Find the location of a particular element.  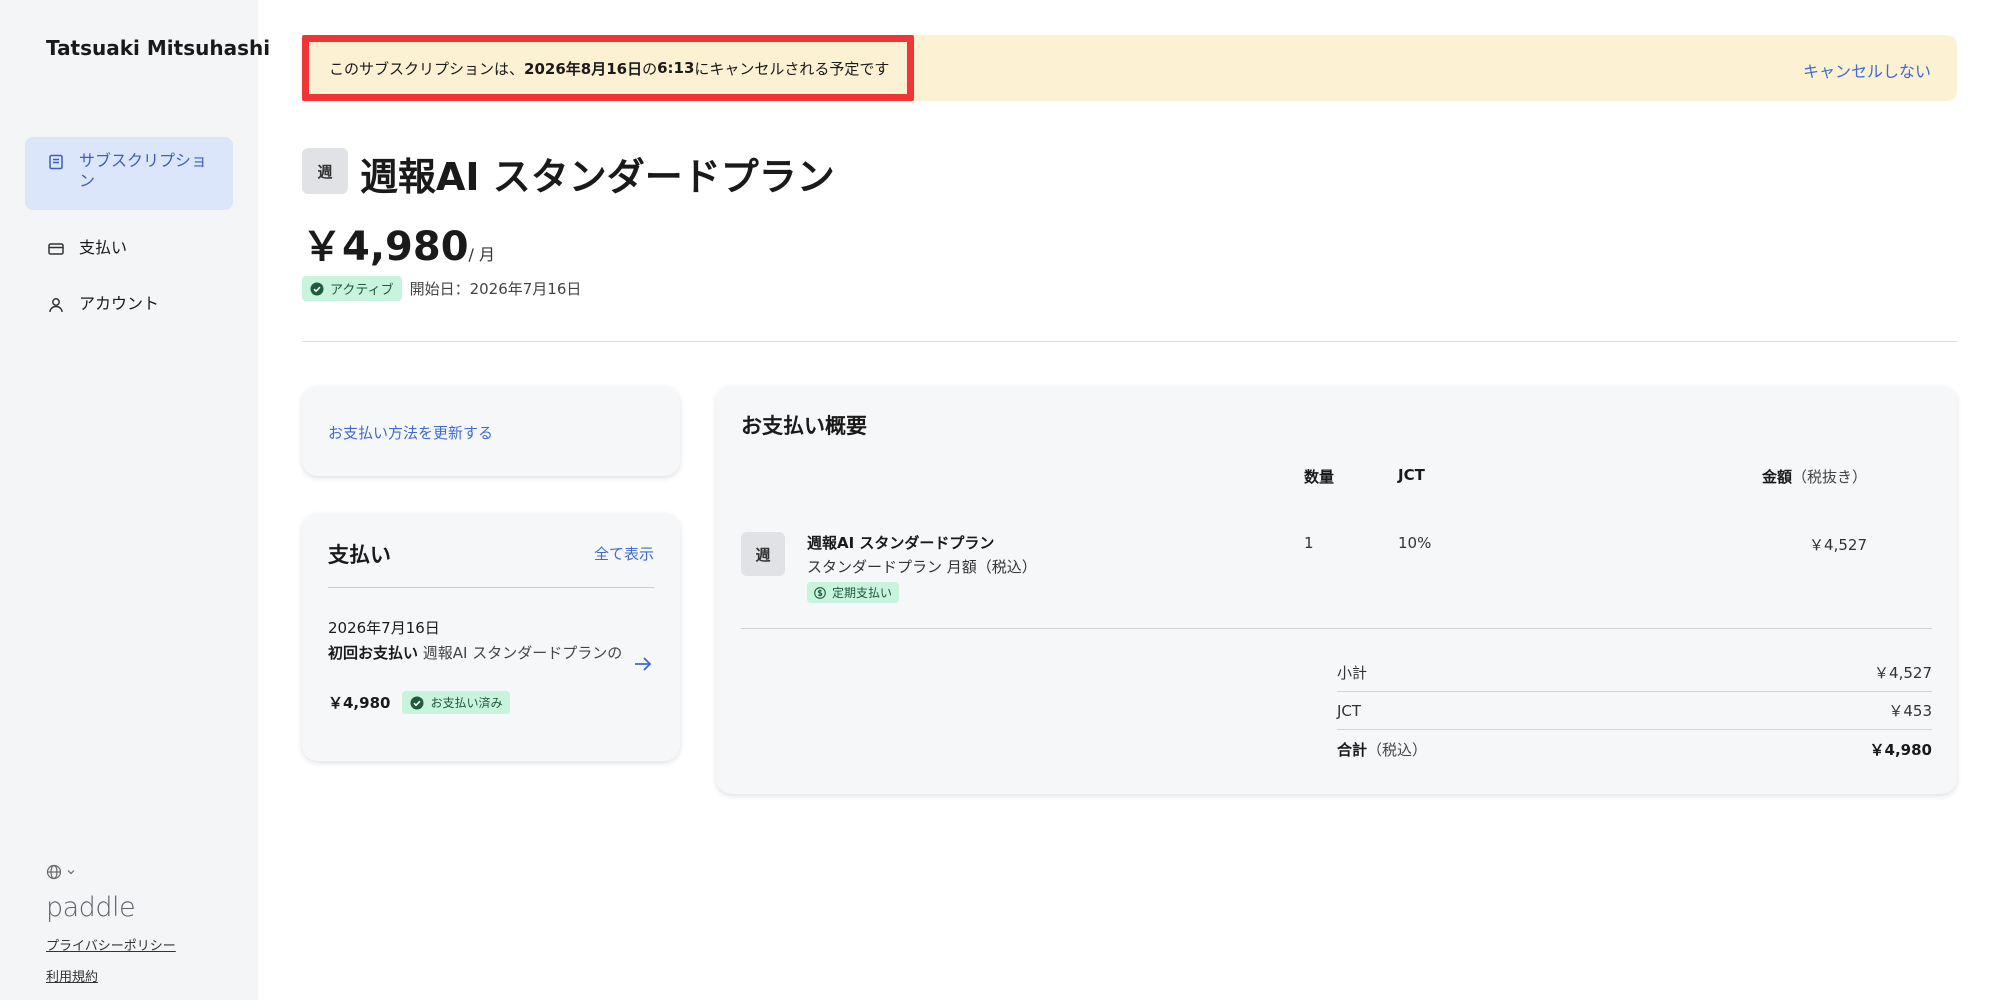

sidebar-item-label: サブスクリプション is located at coordinates (143, 170).